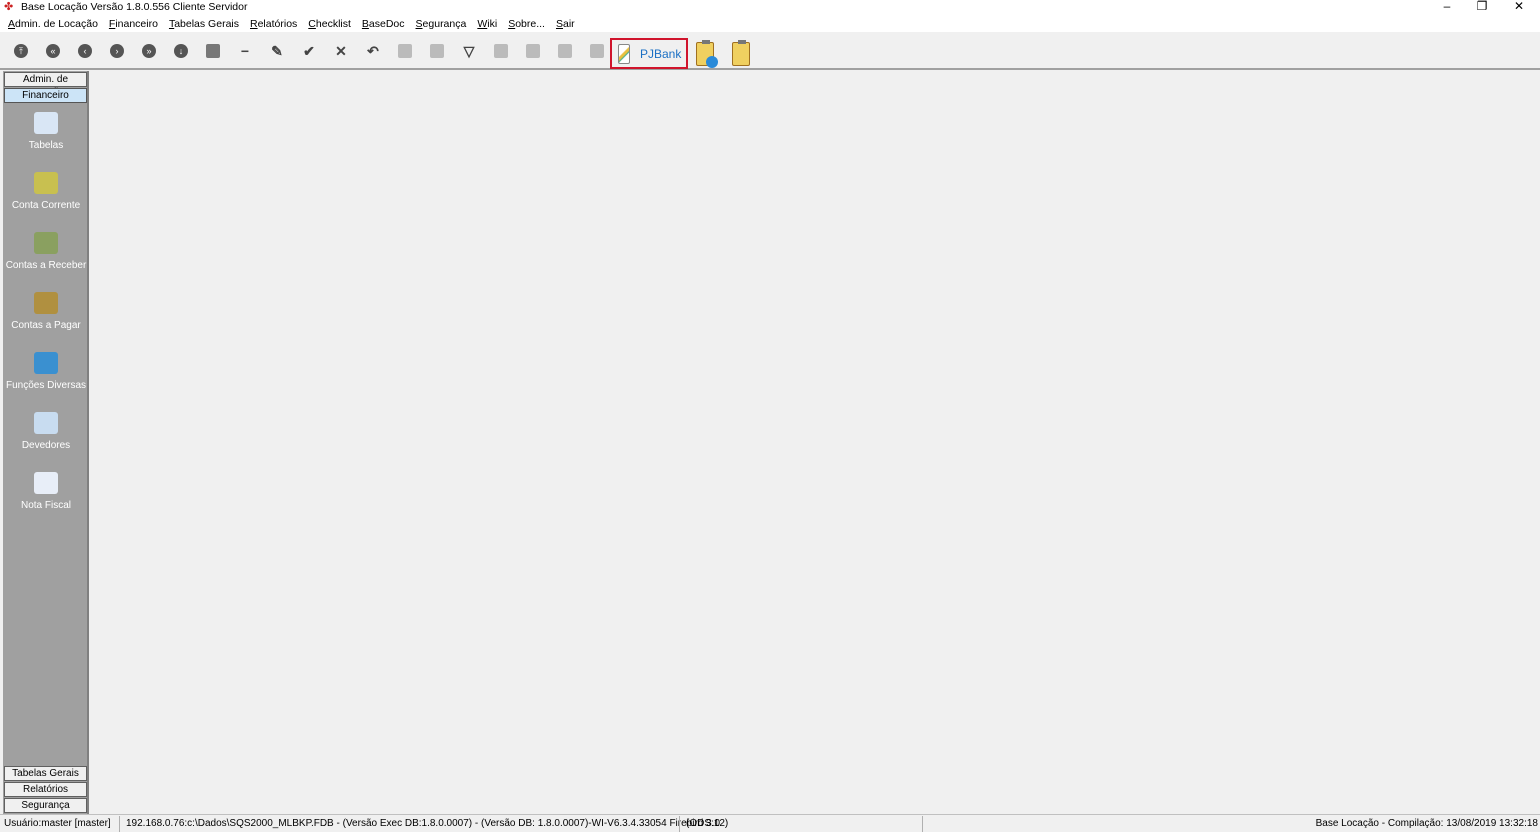 This screenshot has width=1540, height=832. I want to click on sidebar-item-funcoes-diversas: Funções Diversas, so click(46, 371).